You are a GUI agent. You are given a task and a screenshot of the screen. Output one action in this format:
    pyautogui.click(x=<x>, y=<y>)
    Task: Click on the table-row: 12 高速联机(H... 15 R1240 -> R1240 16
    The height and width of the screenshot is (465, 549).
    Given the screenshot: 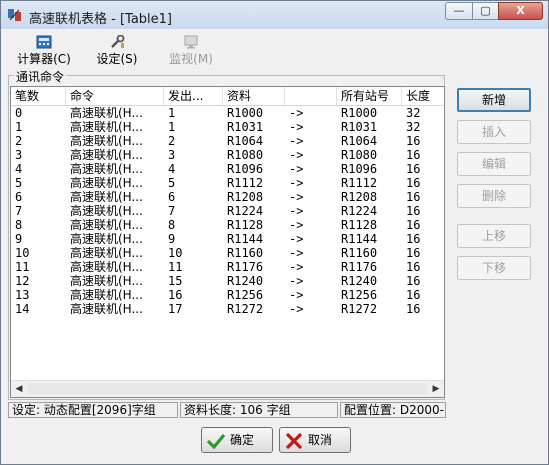 What is the action you would take?
    pyautogui.click(x=227, y=281)
    